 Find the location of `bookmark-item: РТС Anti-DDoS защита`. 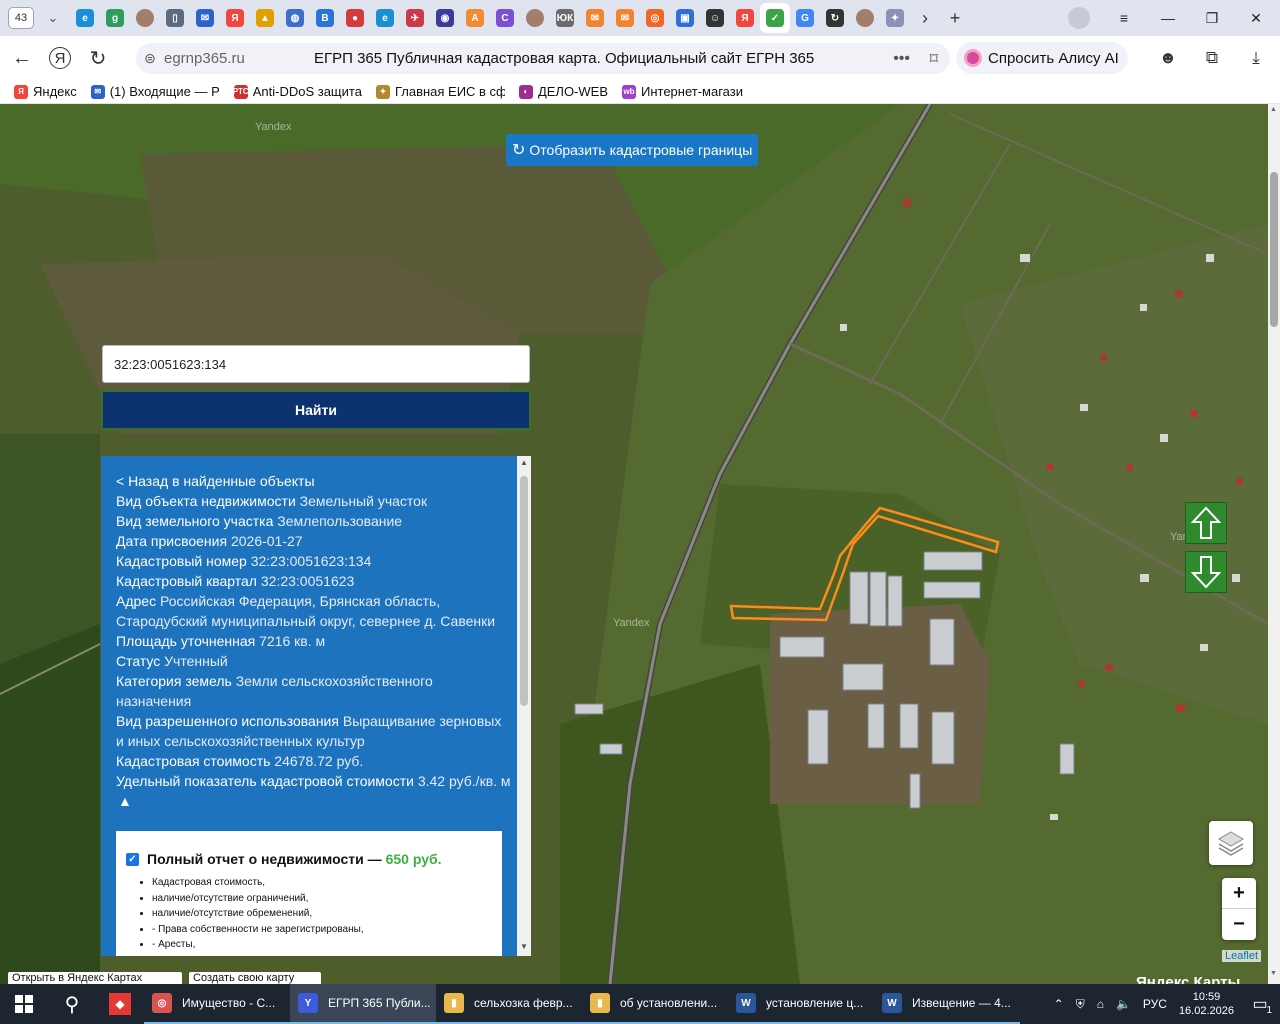

bookmark-item: РТС Anti-DDoS защита is located at coordinates (297, 91).